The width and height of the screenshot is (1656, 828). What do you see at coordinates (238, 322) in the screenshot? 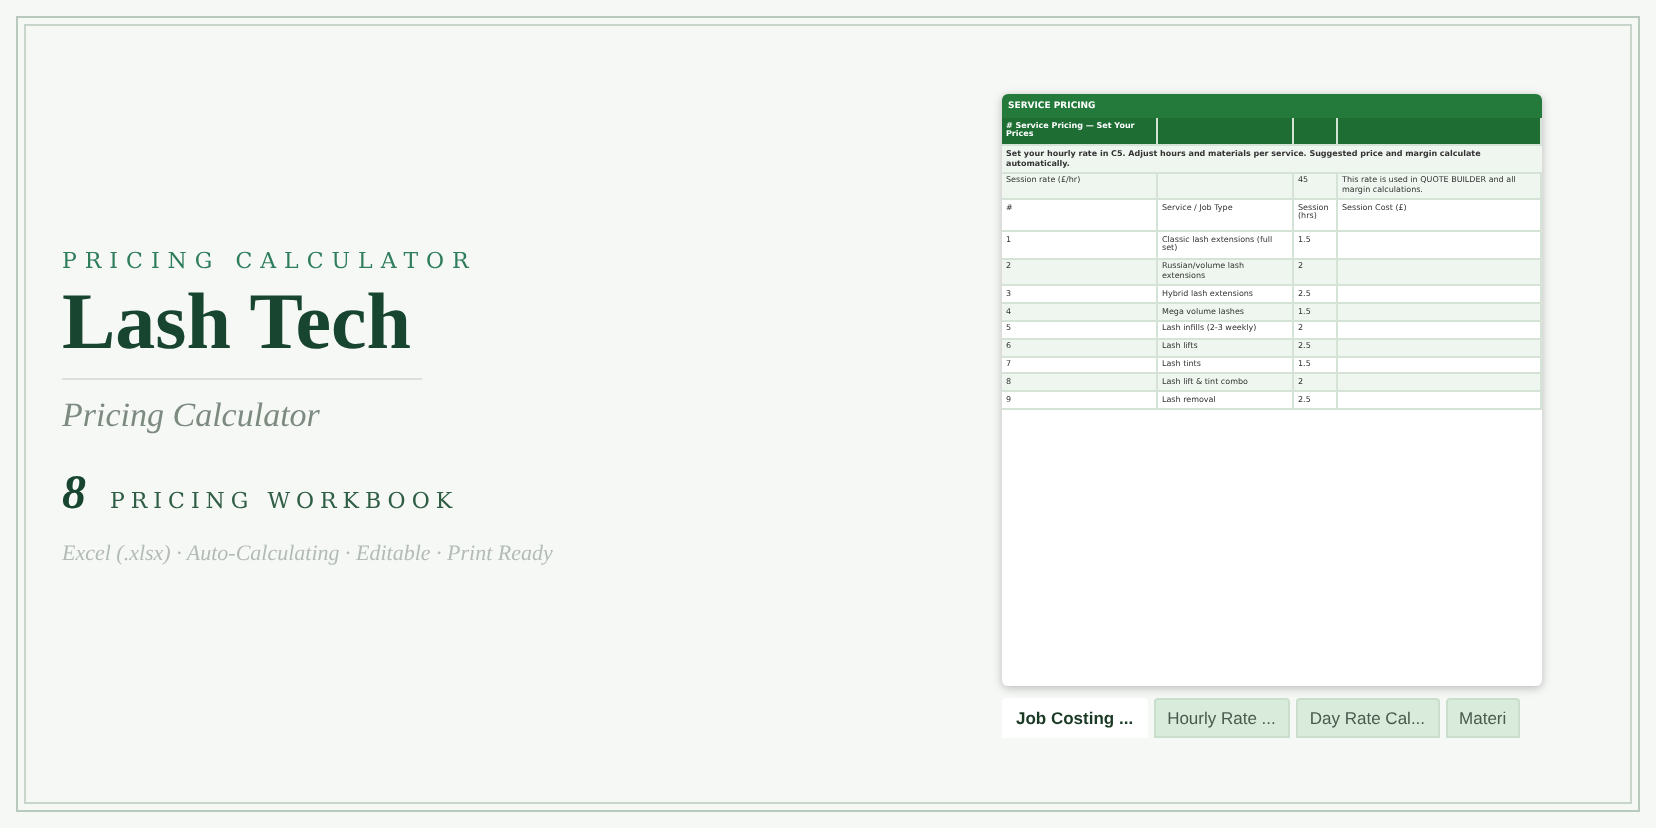
I see `product-title: Lash Tech` at bounding box center [238, 322].